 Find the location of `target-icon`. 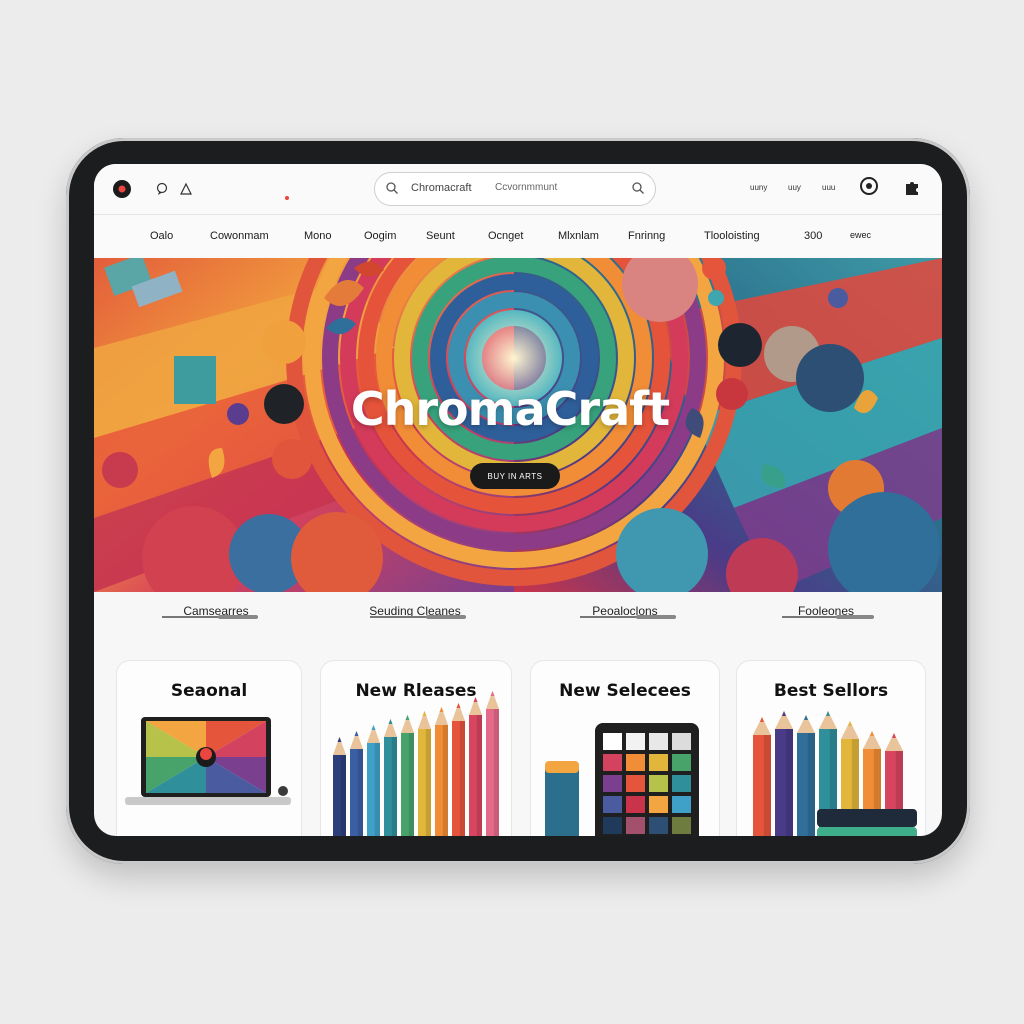

target-icon is located at coordinates (869, 186).